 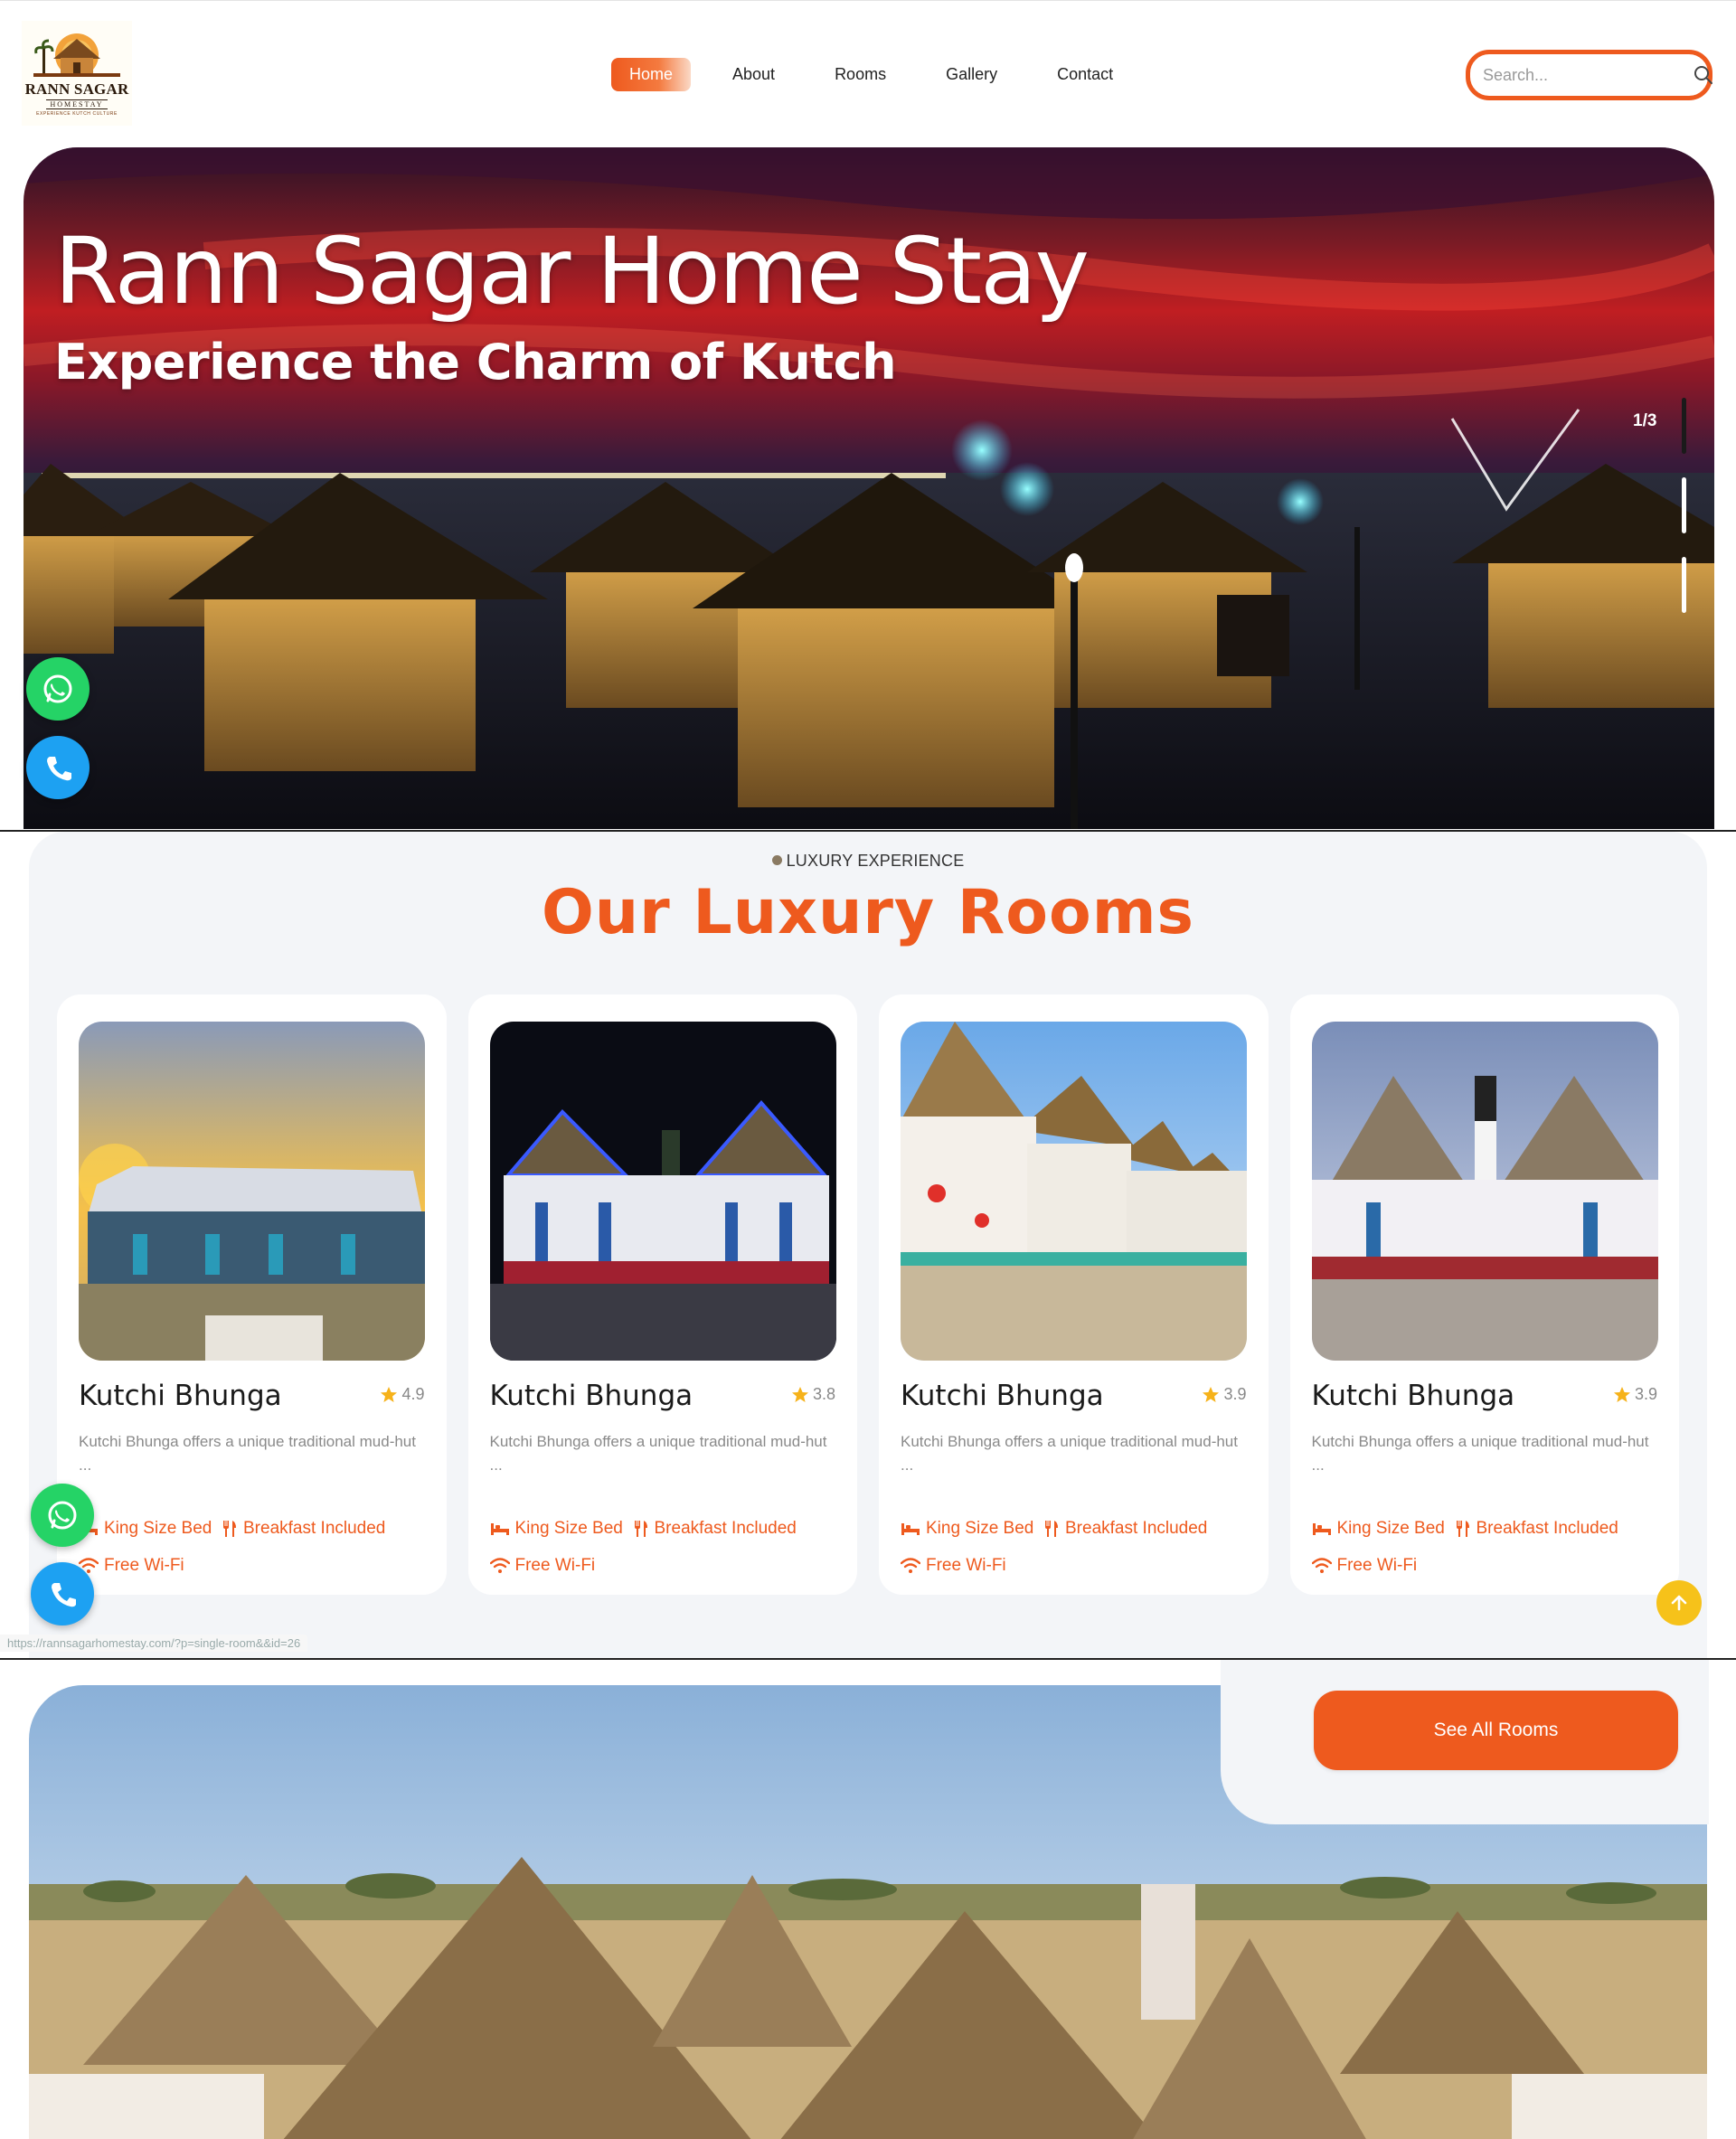 I want to click on room-rating-value: 4.9, so click(x=413, y=1394).